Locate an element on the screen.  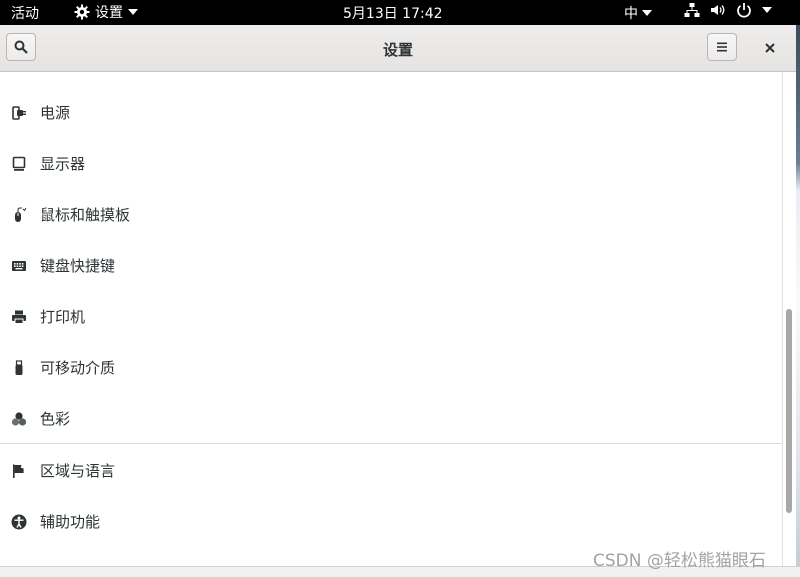
sidebar-item-displays: 显示器 is located at coordinates (391, 163).